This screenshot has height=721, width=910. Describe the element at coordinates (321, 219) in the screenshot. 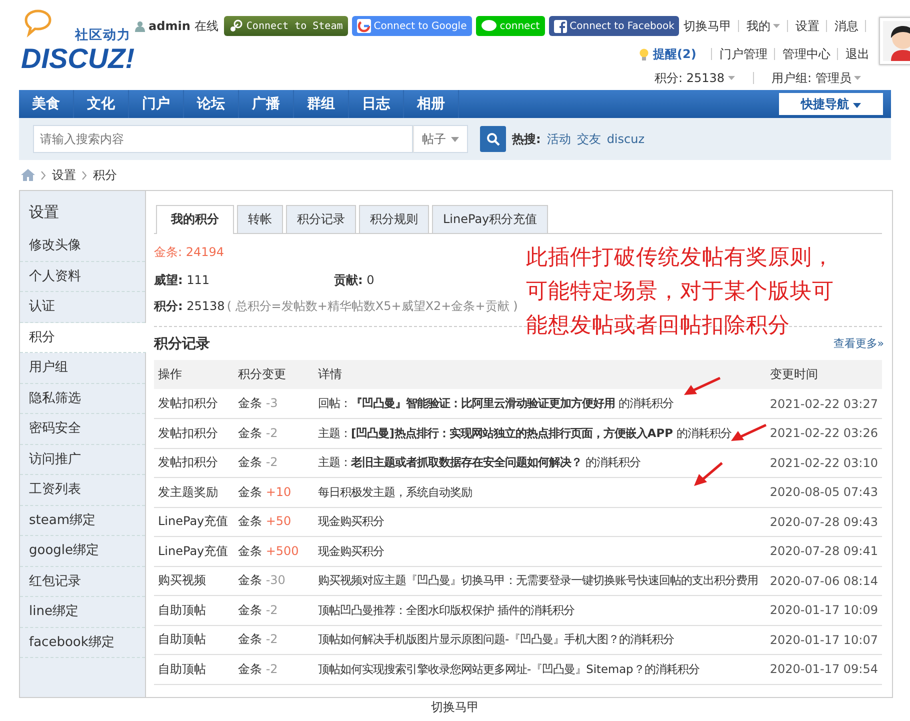

I see `tab: 积分记录` at that location.